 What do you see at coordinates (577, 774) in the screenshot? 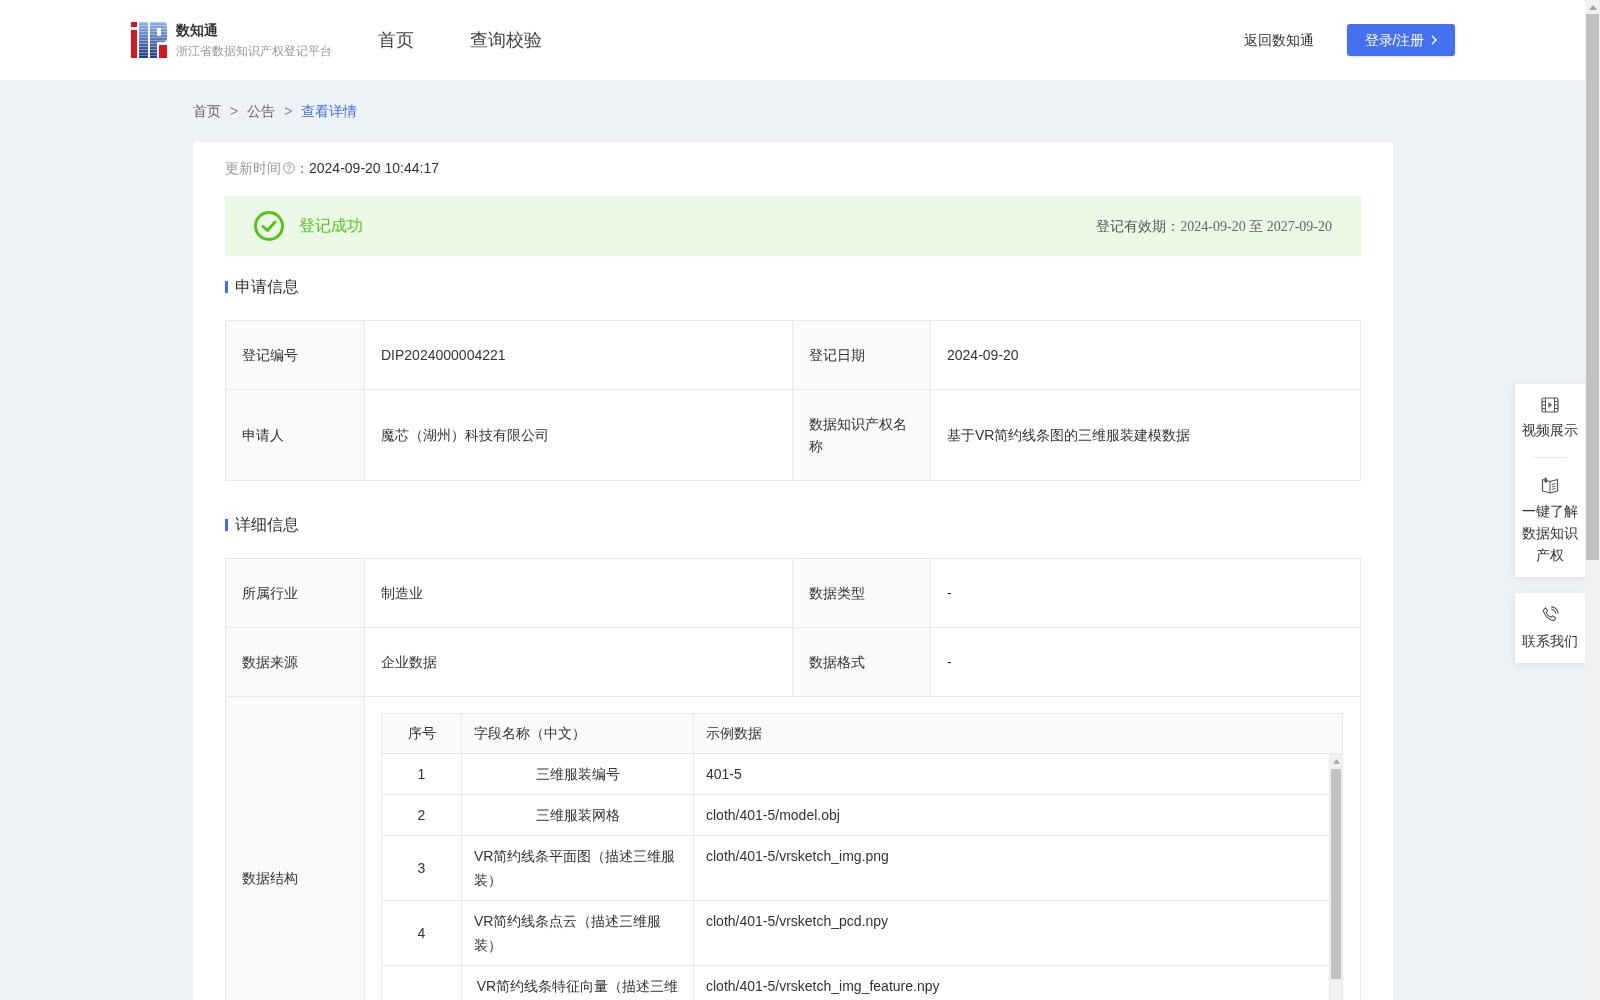
I see `table-cell-text: 三维服装编号` at bounding box center [577, 774].